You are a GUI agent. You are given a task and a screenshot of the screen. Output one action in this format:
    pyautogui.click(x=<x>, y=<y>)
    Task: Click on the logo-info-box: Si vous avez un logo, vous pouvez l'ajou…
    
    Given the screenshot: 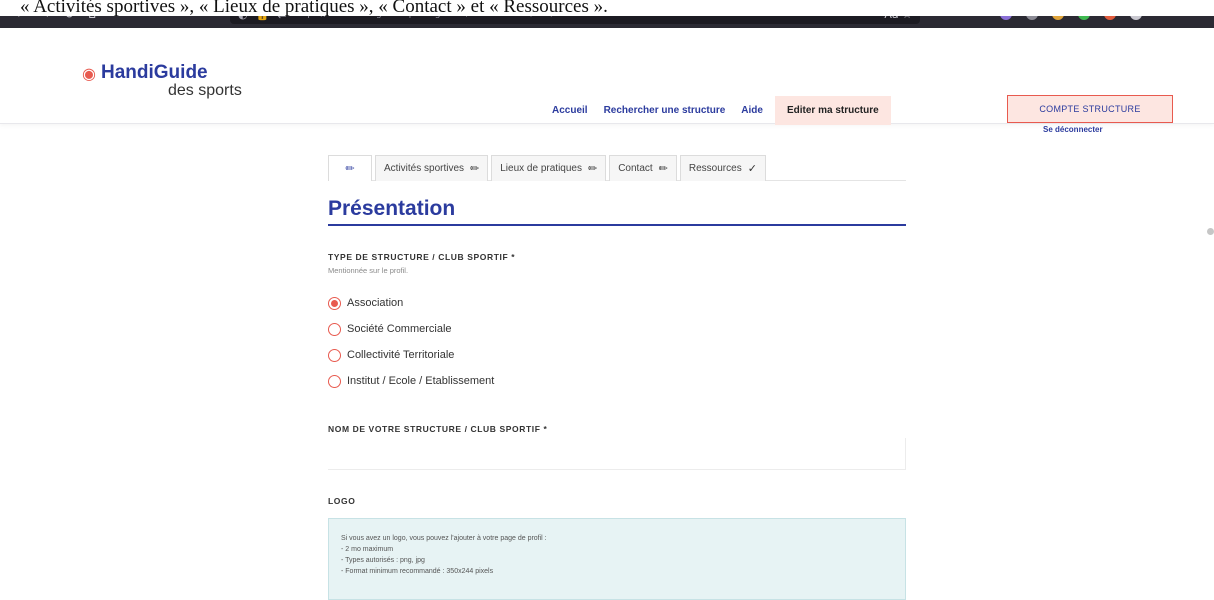 What is the action you would take?
    pyautogui.click(x=617, y=559)
    